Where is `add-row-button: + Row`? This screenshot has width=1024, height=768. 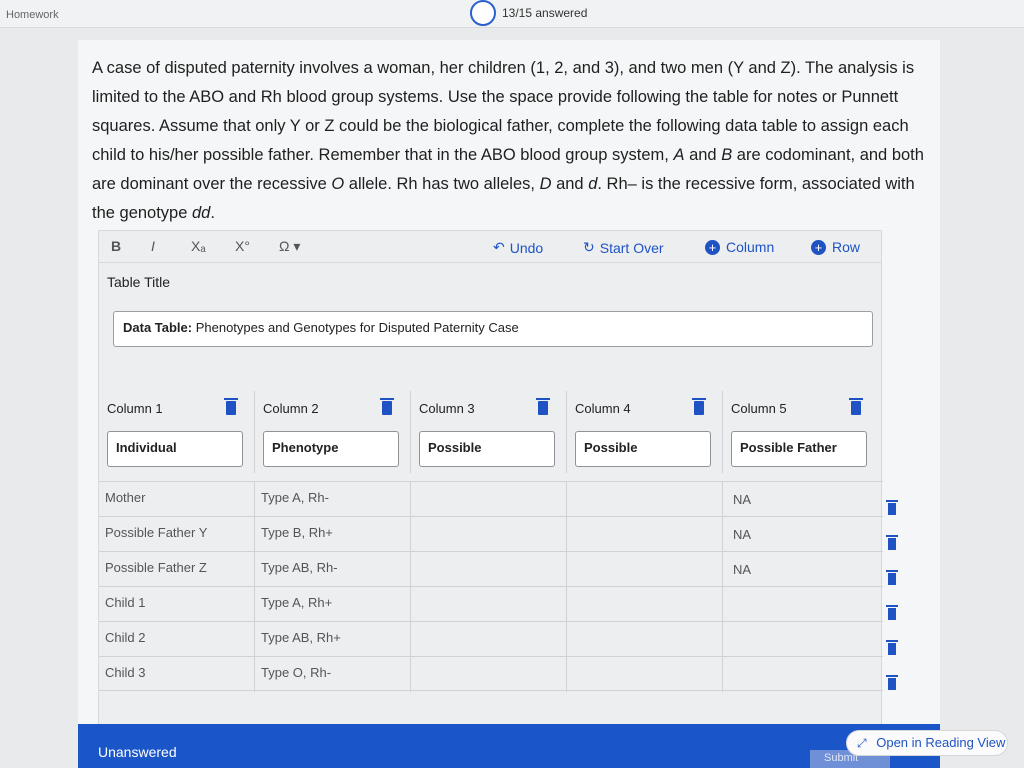 add-row-button: + Row is located at coordinates (835, 247).